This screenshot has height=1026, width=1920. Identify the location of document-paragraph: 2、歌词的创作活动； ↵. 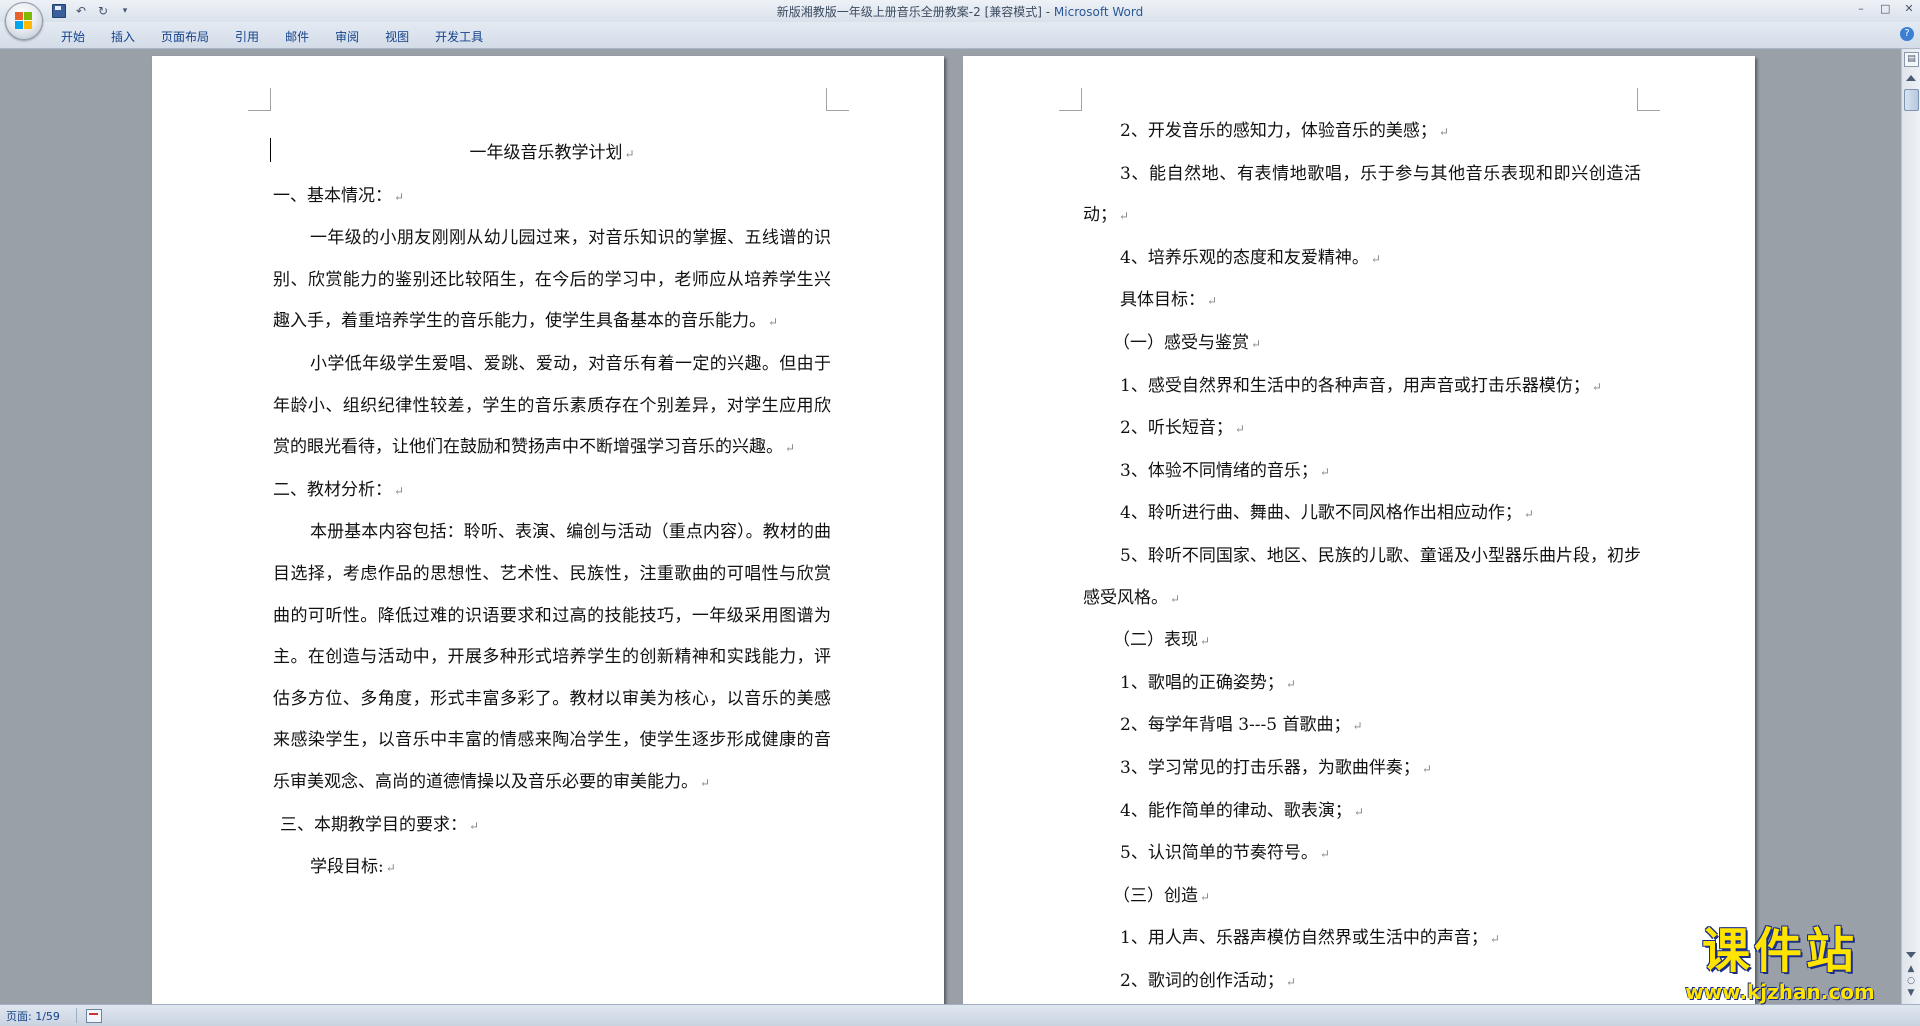
(1362, 982).